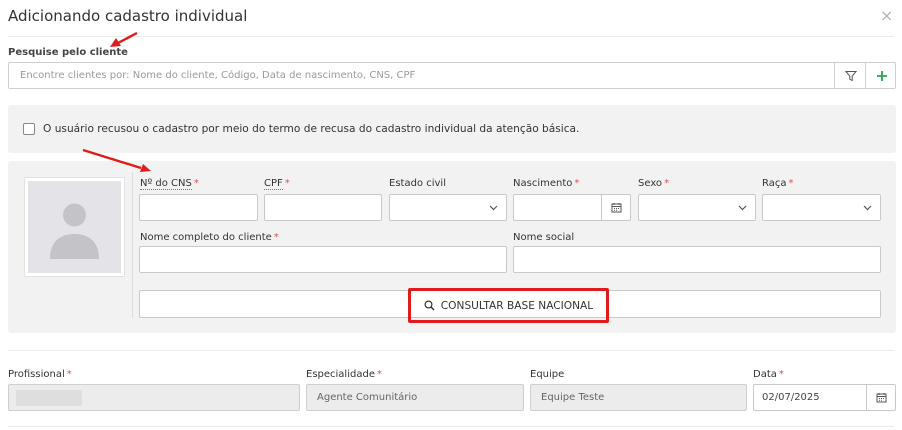 The width and height of the screenshot is (902, 430). What do you see at coordinates (49, 398) in the screenshot?
I see `redacted-professional-name` at bounding box center [49, 398].